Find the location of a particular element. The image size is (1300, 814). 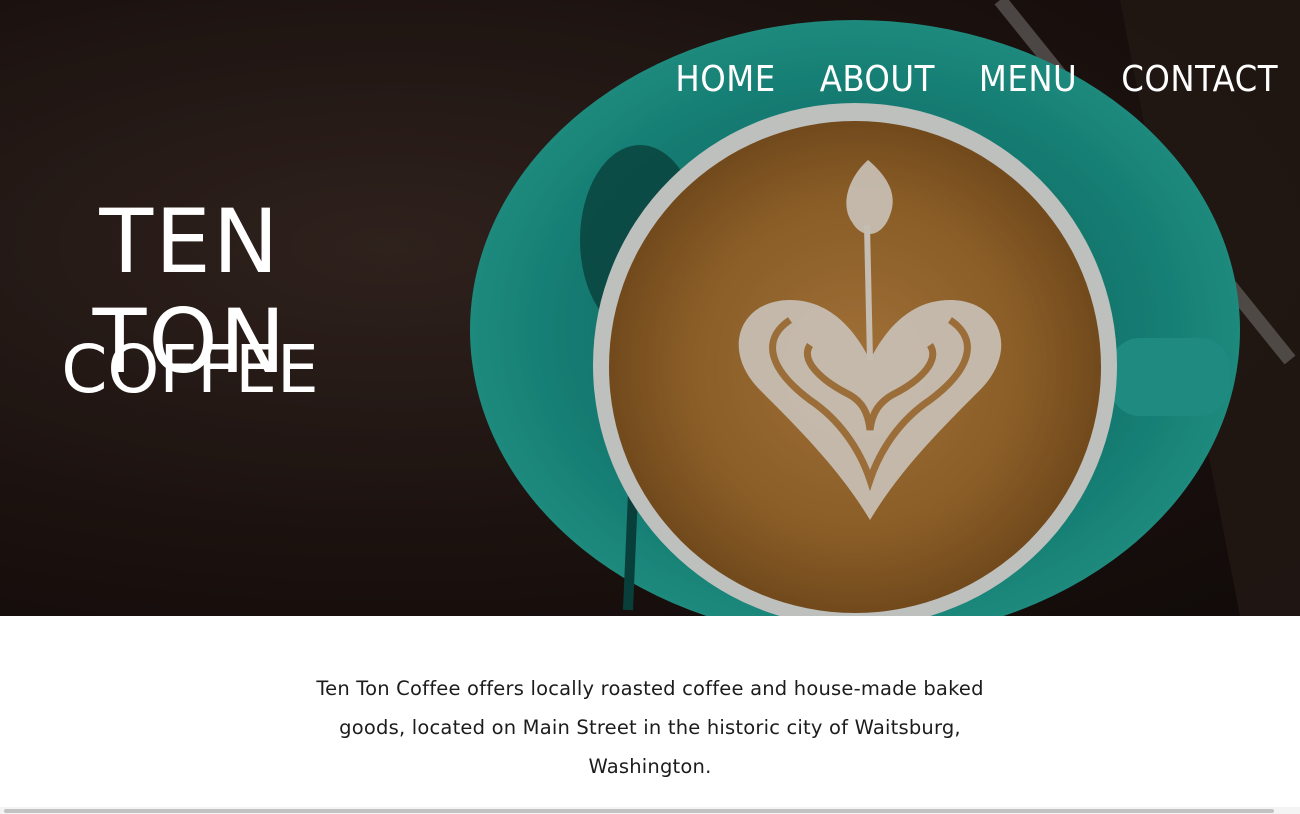

horizontal-scrollbar is located at coordinates (650, 810).